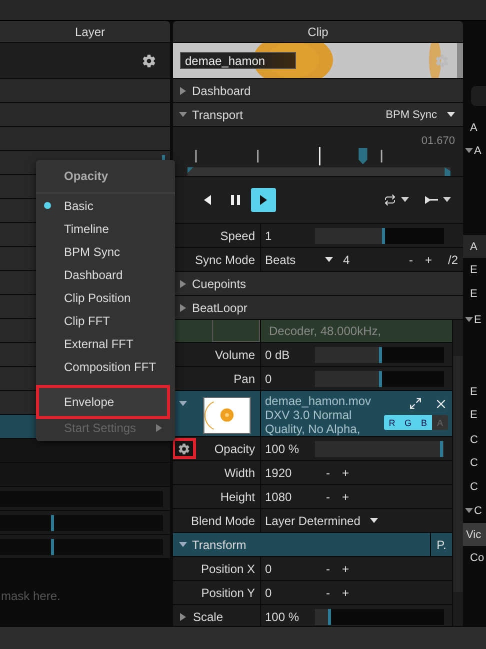 Image resolution: width=486 pixels, height=649 pixels. Describe the element at coordinates (31, 596) in the screenshot. I see `hint-text: mask here.` at that location.